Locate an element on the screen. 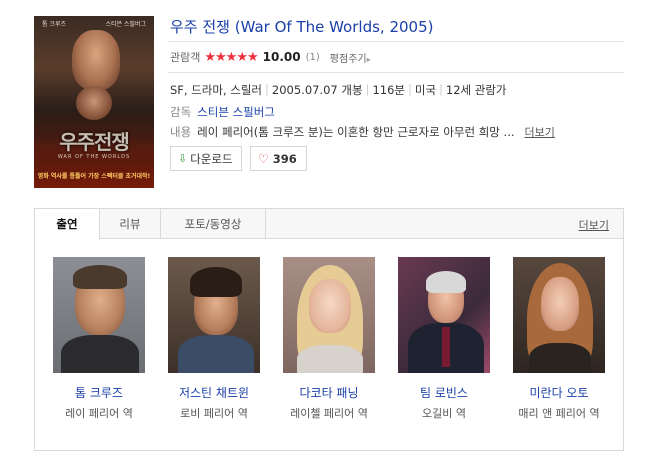  rating-count: (1) is located at coordinates (312, 57).